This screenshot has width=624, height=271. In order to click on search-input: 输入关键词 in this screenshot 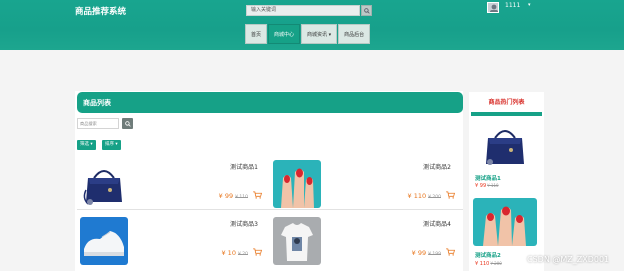, I will do `click(303, 10)`.